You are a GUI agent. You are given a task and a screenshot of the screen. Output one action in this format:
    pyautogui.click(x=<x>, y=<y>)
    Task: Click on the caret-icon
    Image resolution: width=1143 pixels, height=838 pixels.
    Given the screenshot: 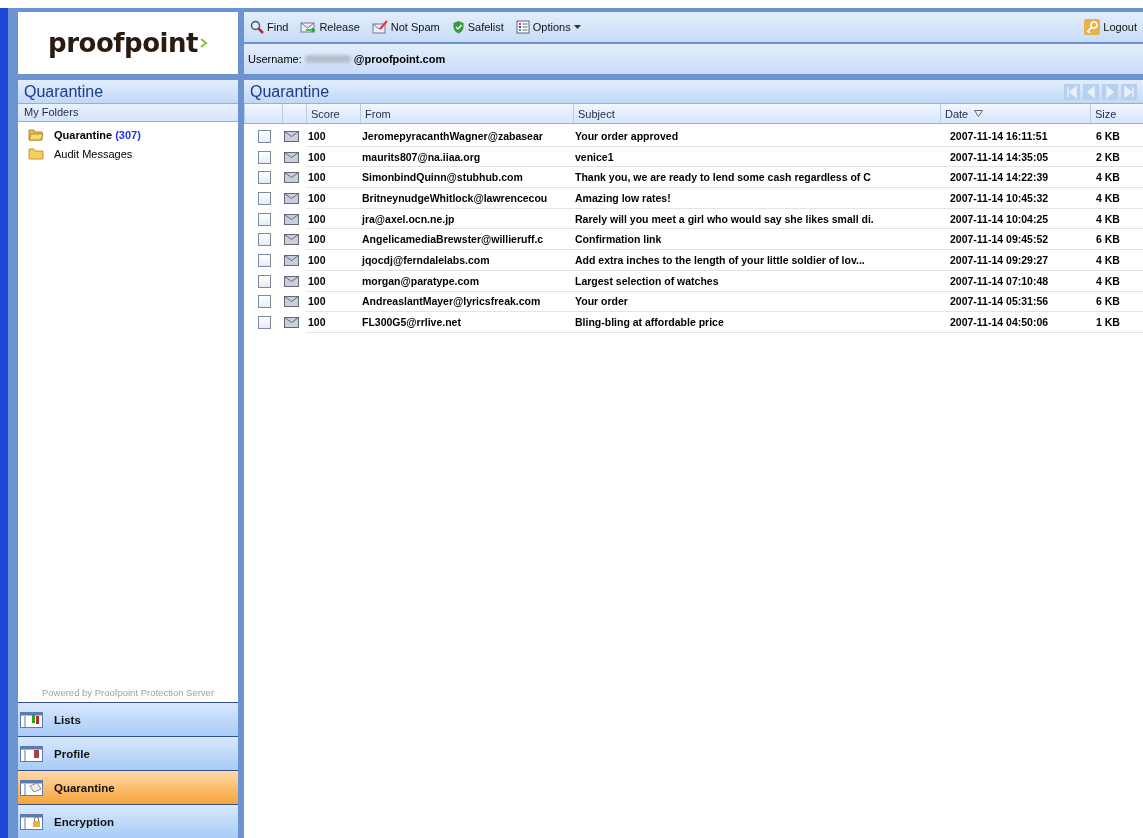 What is the action you would take?
    pyautogui.click(x=577, y=27)
    